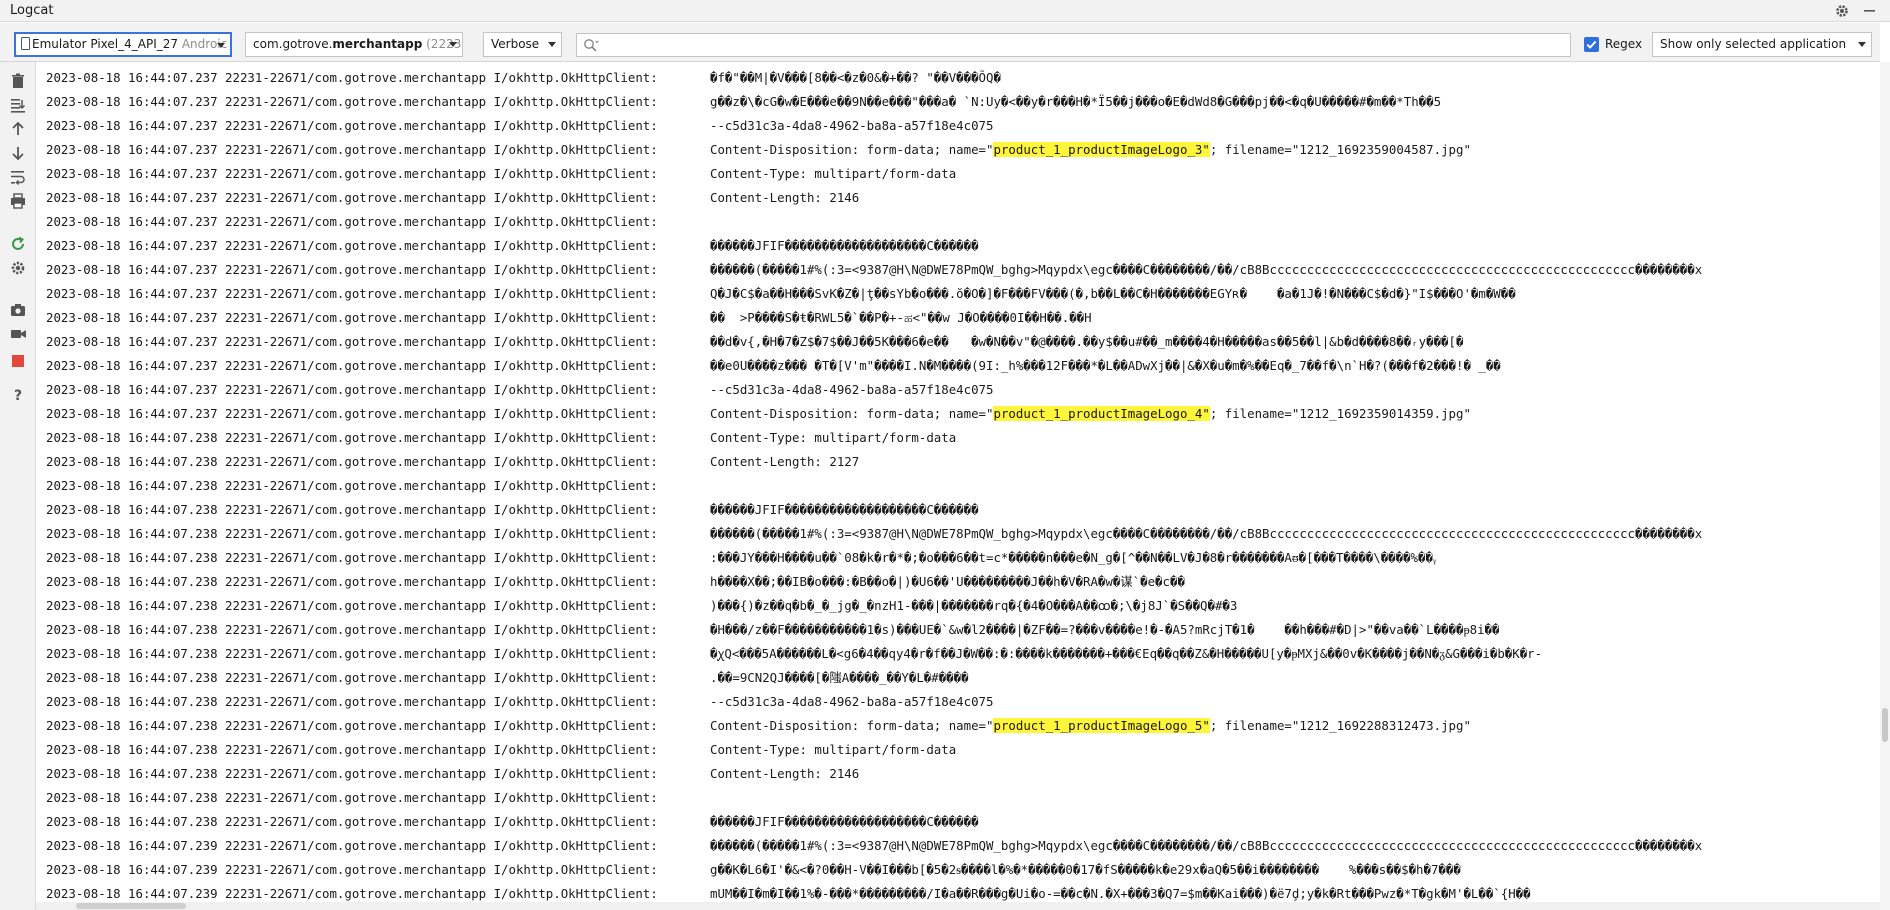 This screenshot has height=910, width=1890. What do you see at coordinates (18, 268) in the screenshot?
I see `settings-icon` at bounding box center [18, 268].